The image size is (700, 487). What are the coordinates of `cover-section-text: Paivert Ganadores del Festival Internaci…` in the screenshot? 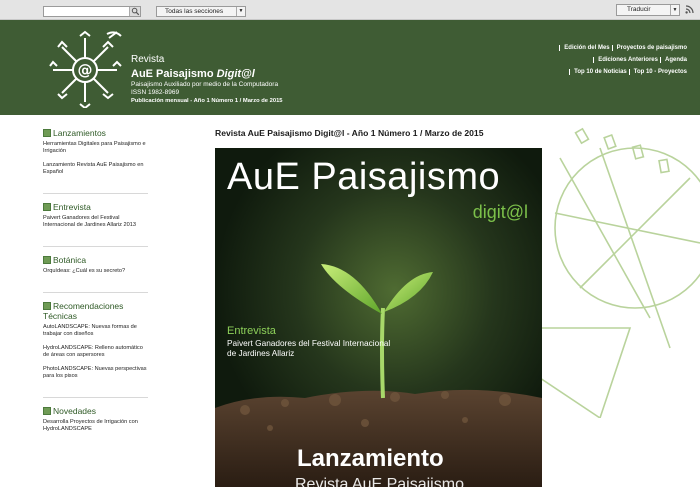 It's located at (309, 348).